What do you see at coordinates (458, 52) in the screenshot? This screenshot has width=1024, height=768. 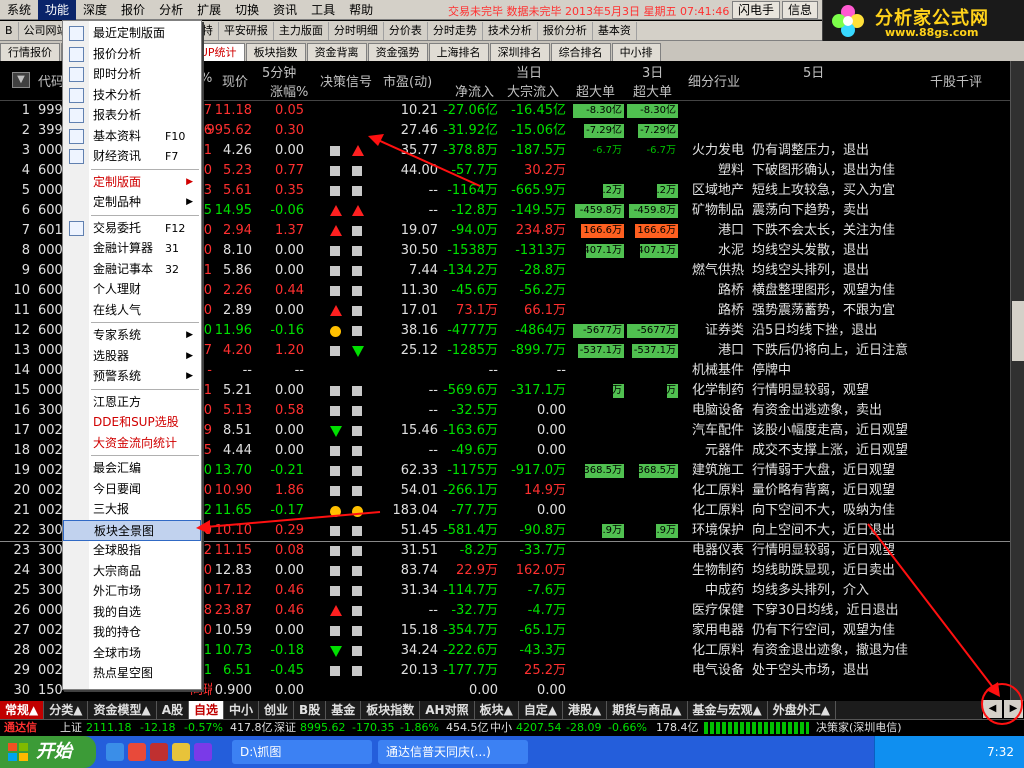 I see `tab-7: 上海排名` at bounding box center [458, 52].